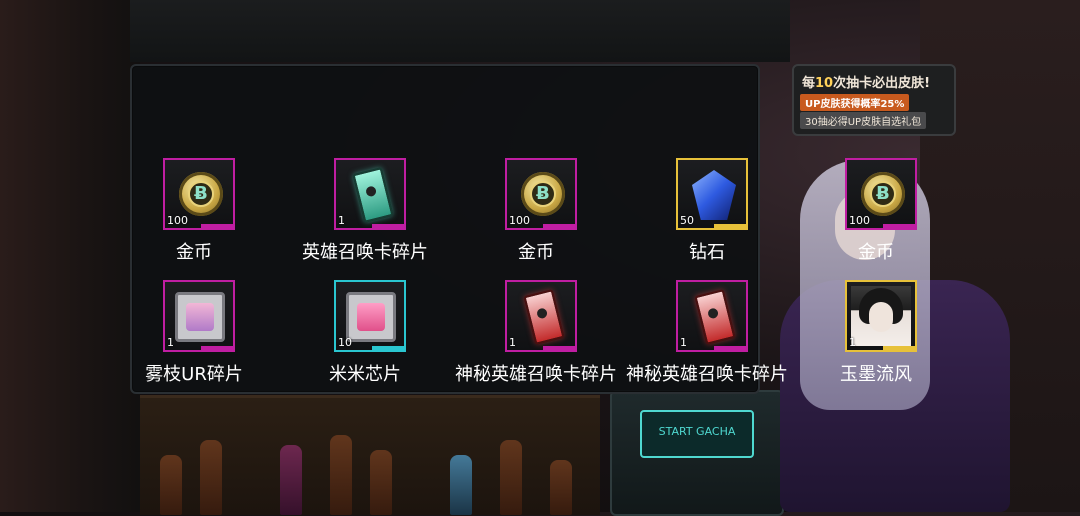 This screenshot has width=1080, height=516. I want to click on promo-sign: 每10次抽卡必出皮肤! UP皮肤获得概率25% 30抽必得UP皮肤自选礼包, so click(874, 100).